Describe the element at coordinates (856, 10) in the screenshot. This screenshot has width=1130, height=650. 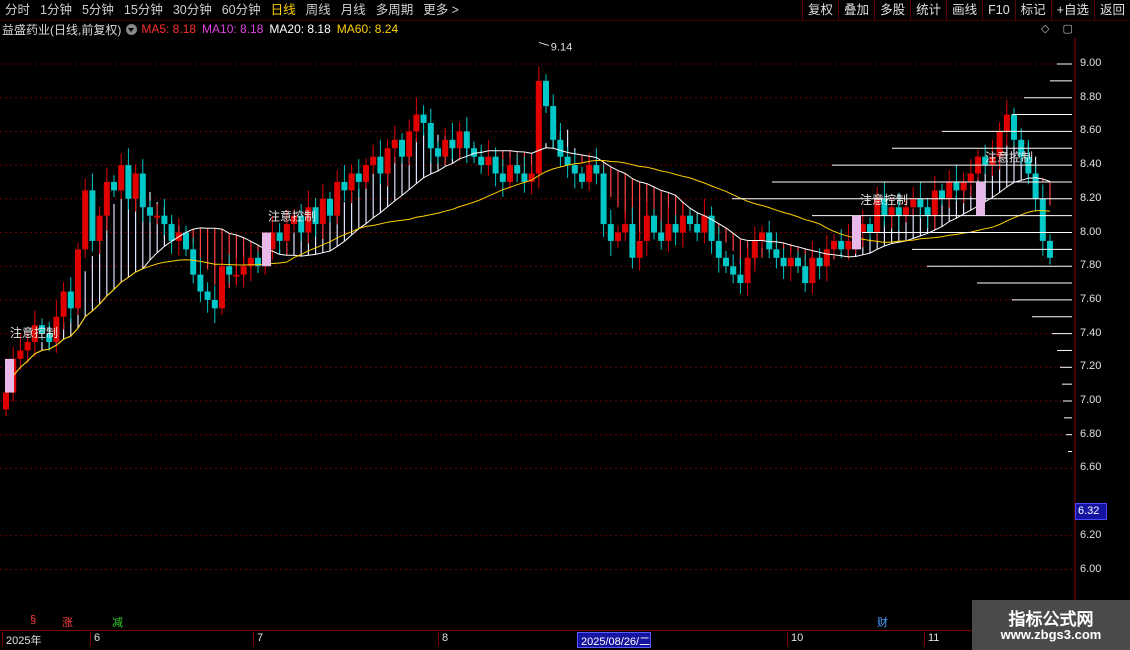
I see `tool-button-1: 叠加` at that location.